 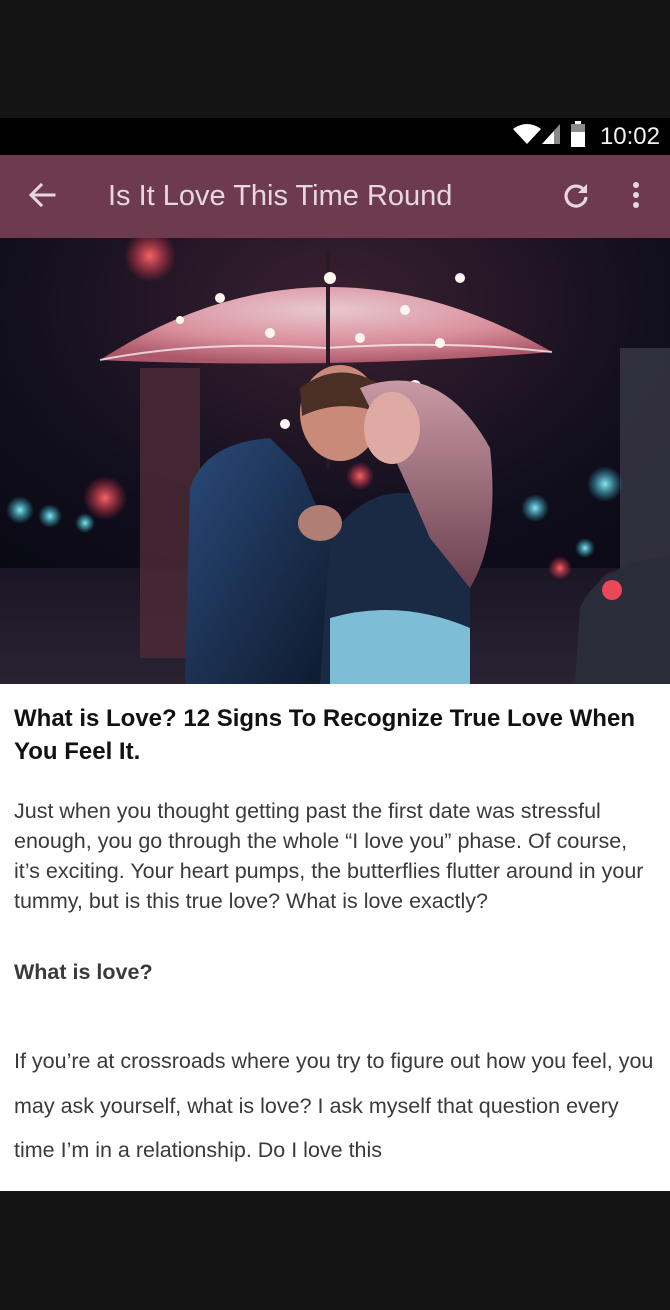 What do you see at coordinates (335, 59) in the screenshot?
I see `device-top-bezel` at bounding box center [335, 59].